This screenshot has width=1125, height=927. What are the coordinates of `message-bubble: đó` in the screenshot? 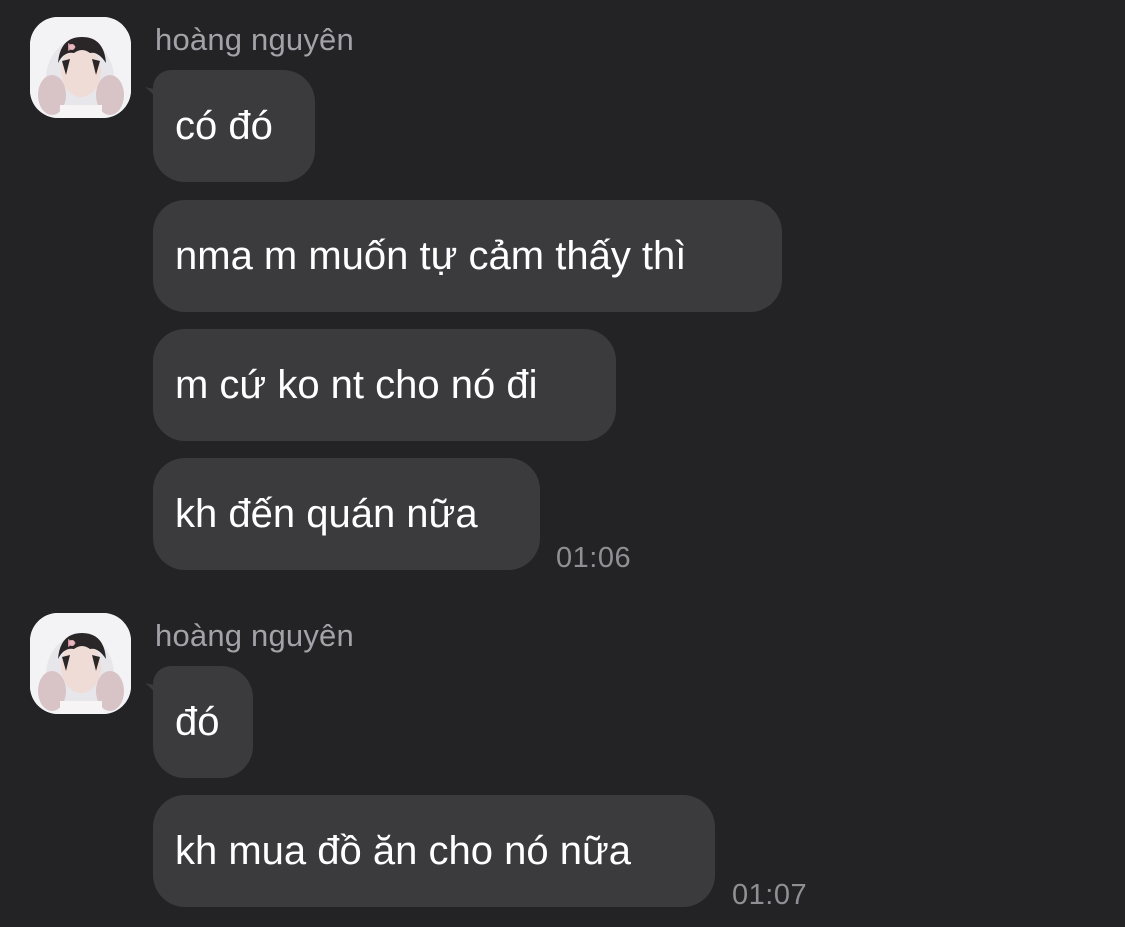 It's located at (203, 722).